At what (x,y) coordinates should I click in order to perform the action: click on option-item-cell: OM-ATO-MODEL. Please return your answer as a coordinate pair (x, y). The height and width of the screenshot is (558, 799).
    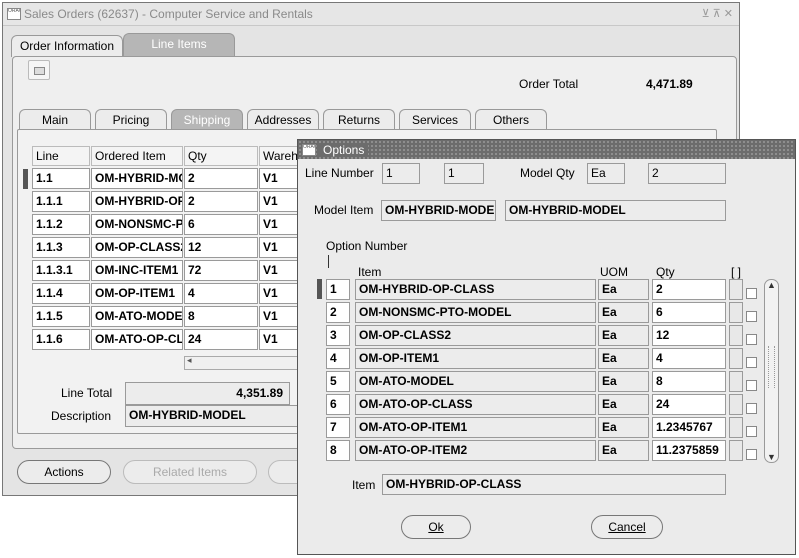
    Looking at the image, I should click on (475, 381).